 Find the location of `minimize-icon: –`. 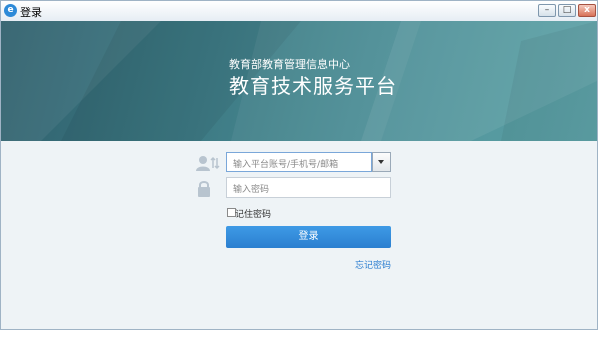

minimize-icon: – is located at coordinates (547, 10).